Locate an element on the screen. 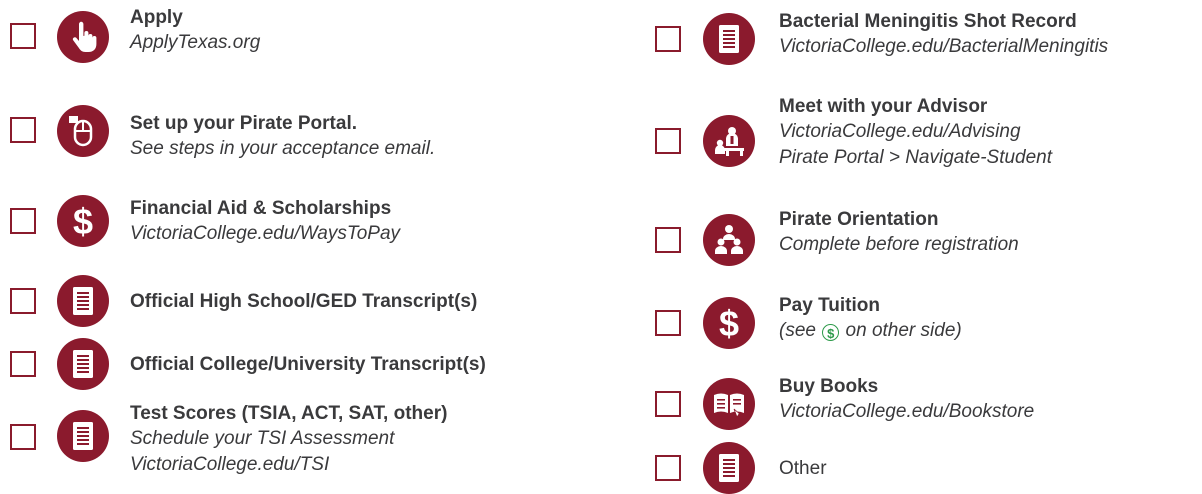  item-title: Set up your Pirate Portal. is located at coordinates (243, 123).